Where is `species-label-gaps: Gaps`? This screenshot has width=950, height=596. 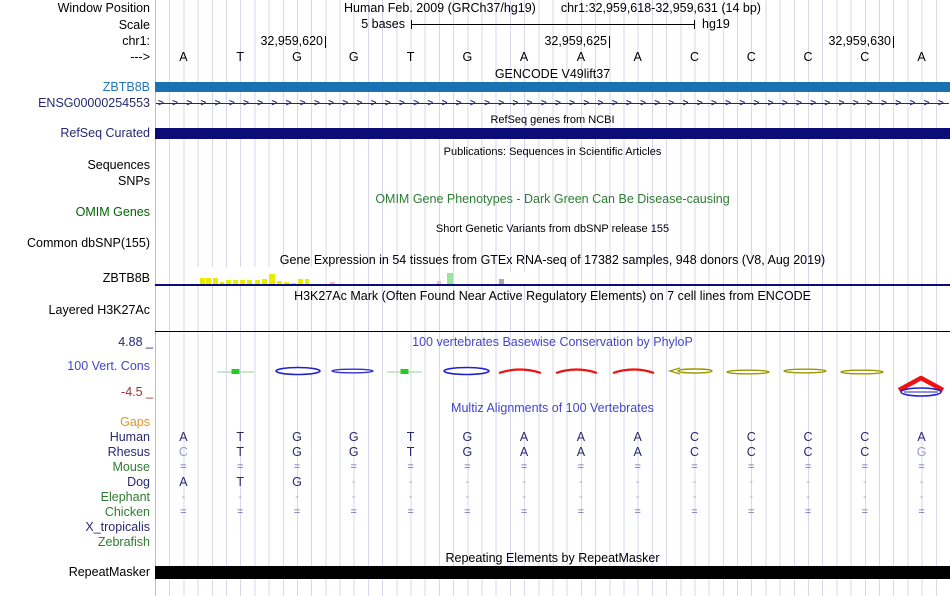
species-label-gaps: Gaps is located at coordinates (75, 422).